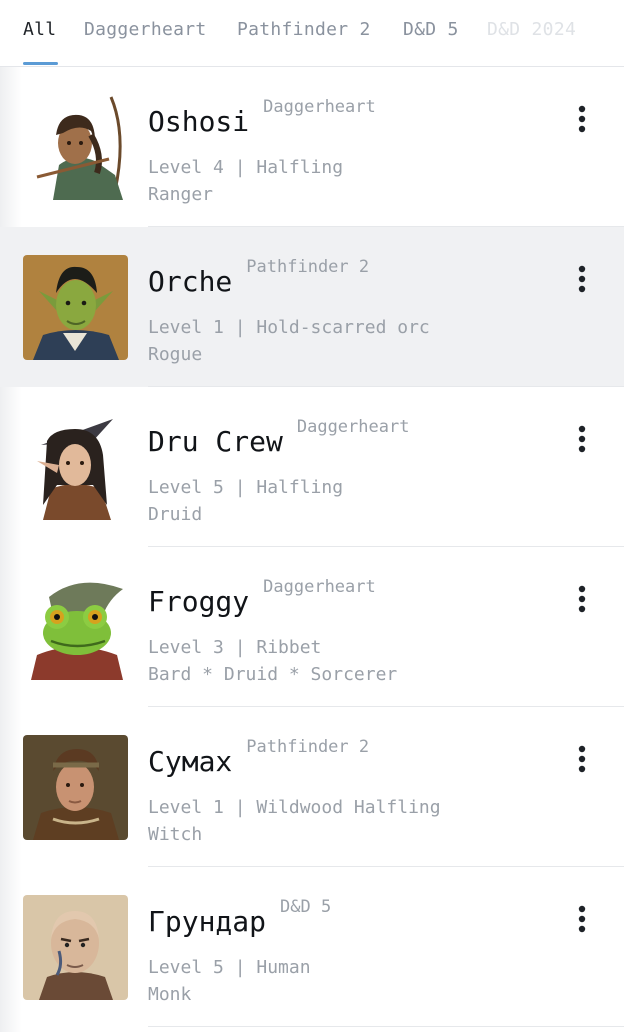 The image size is (624, 1032). Describe the element at coordinates (75, 627) in the screenshot. I see `frog-portrait-icon` at that location.